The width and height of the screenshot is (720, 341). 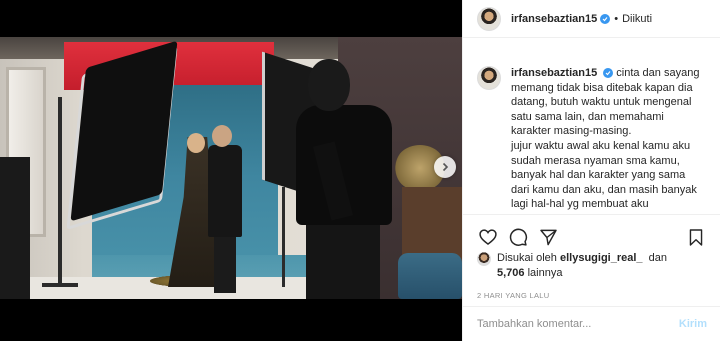 I want to click on caption-line: lagi hal-hal yg membuat aku, so click(x=580, y=204).